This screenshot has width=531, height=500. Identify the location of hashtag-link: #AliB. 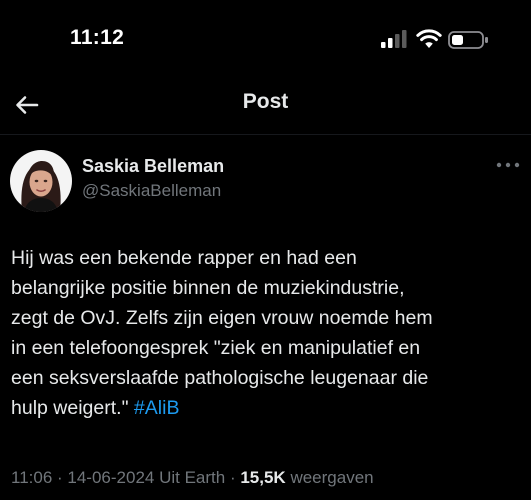
(157, 408).